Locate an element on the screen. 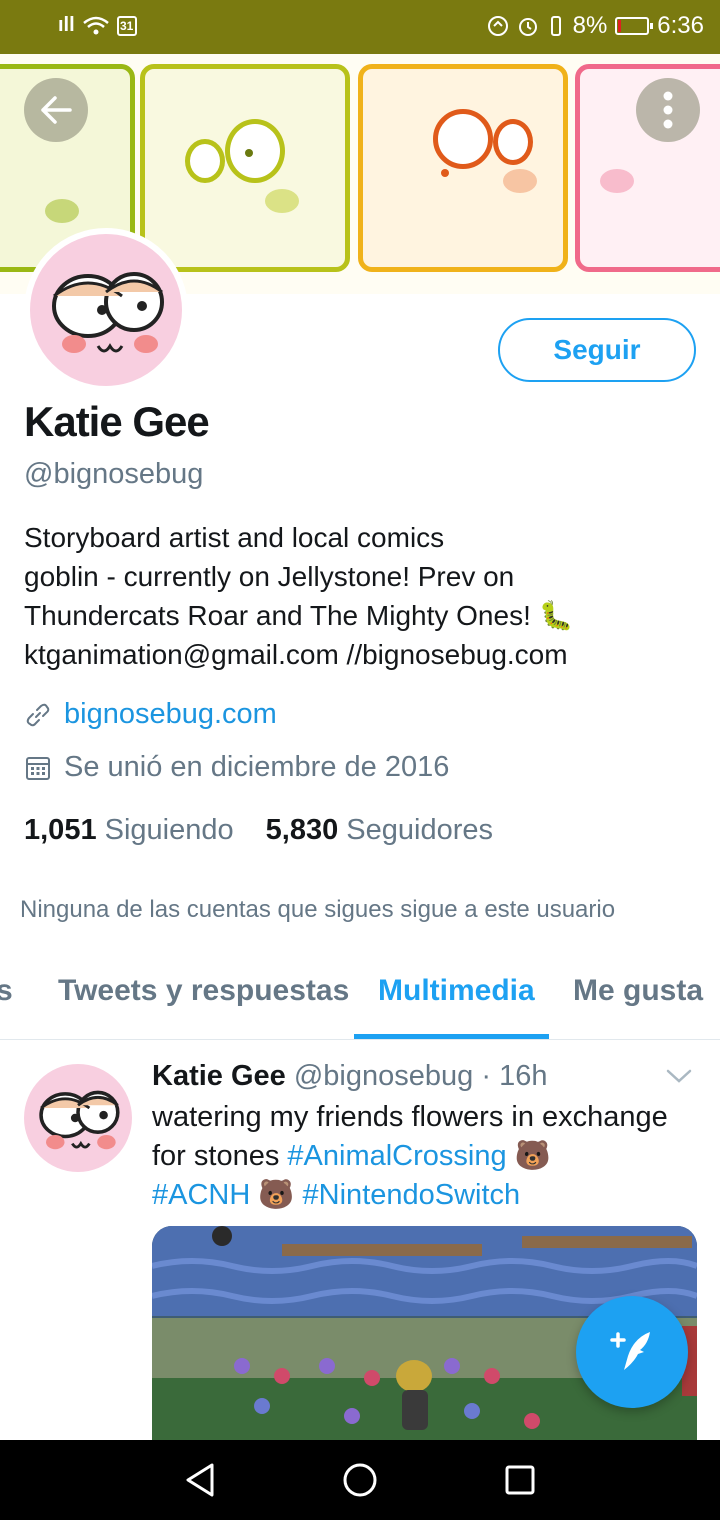 The image size is (720, 1520). more-vertical-icon is located at coordinates (668, 110).